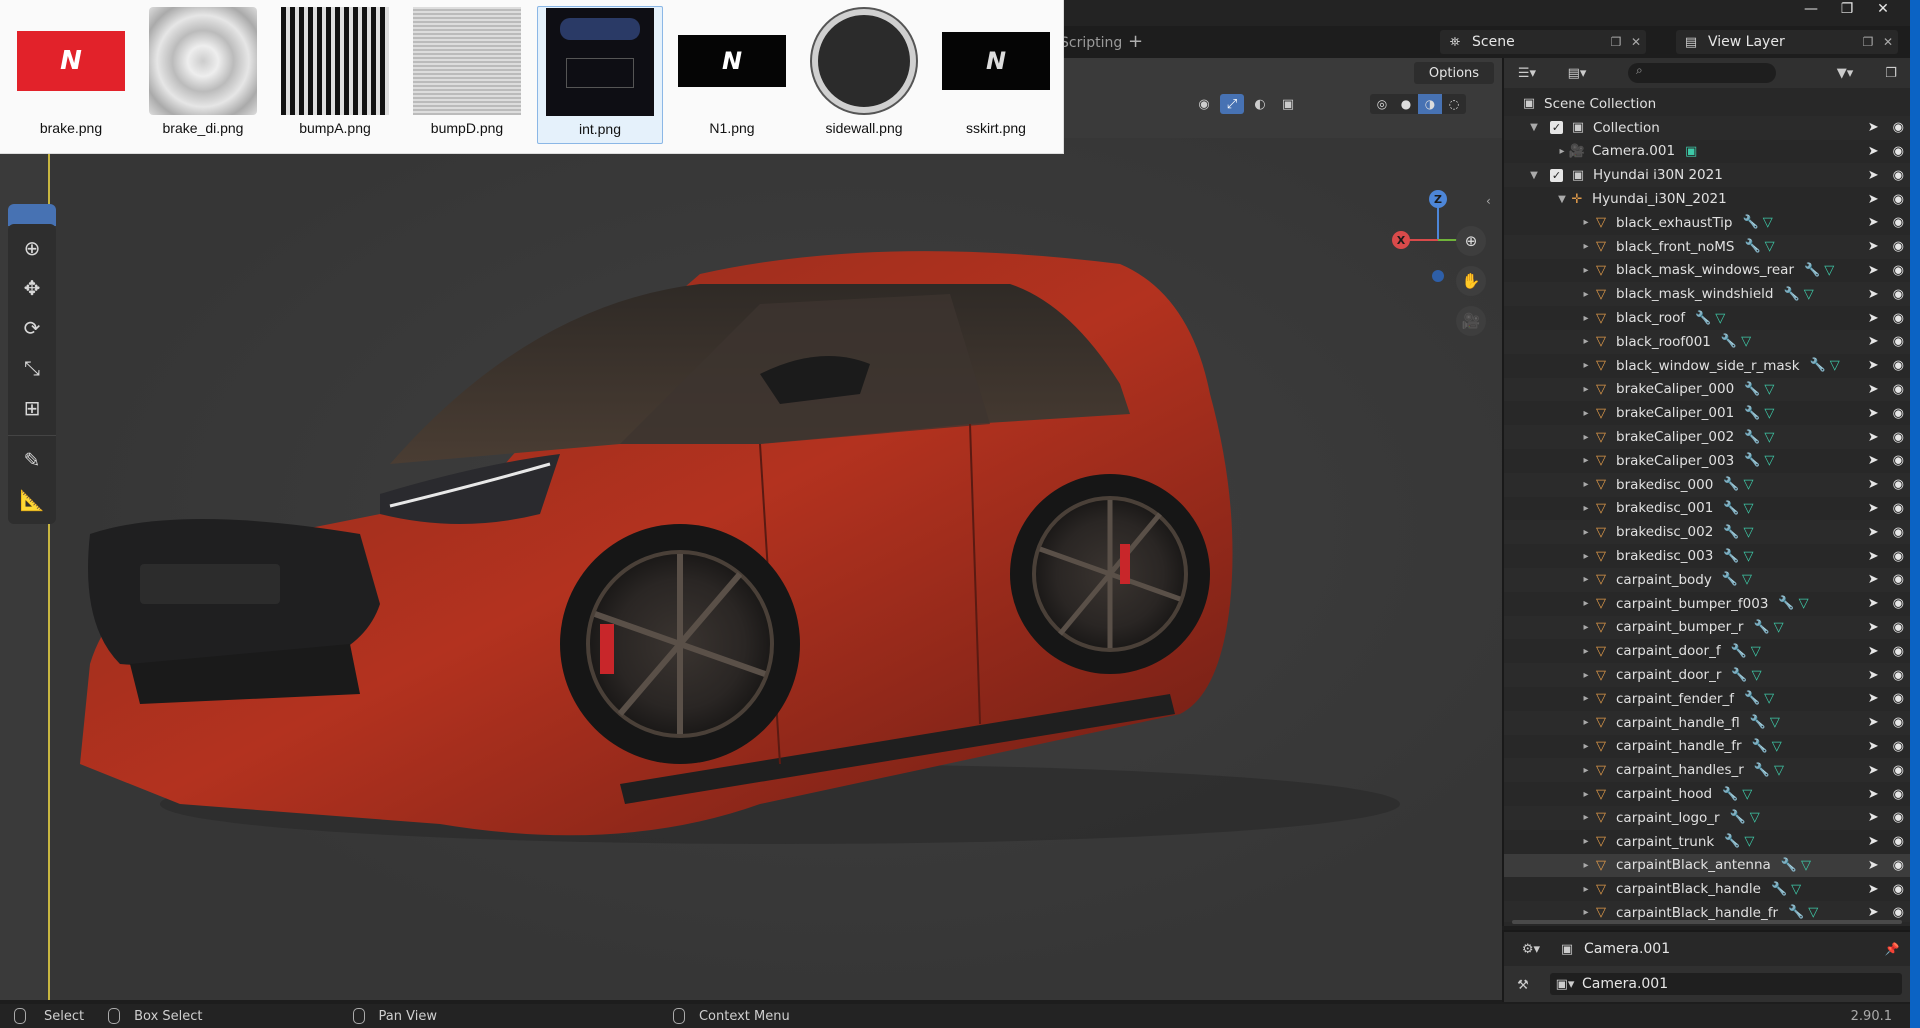  What do you see at coordinates (864, 75) in the screenshot?
I see `image-file-item: sidewall.png` at bounding box center [864, 75].